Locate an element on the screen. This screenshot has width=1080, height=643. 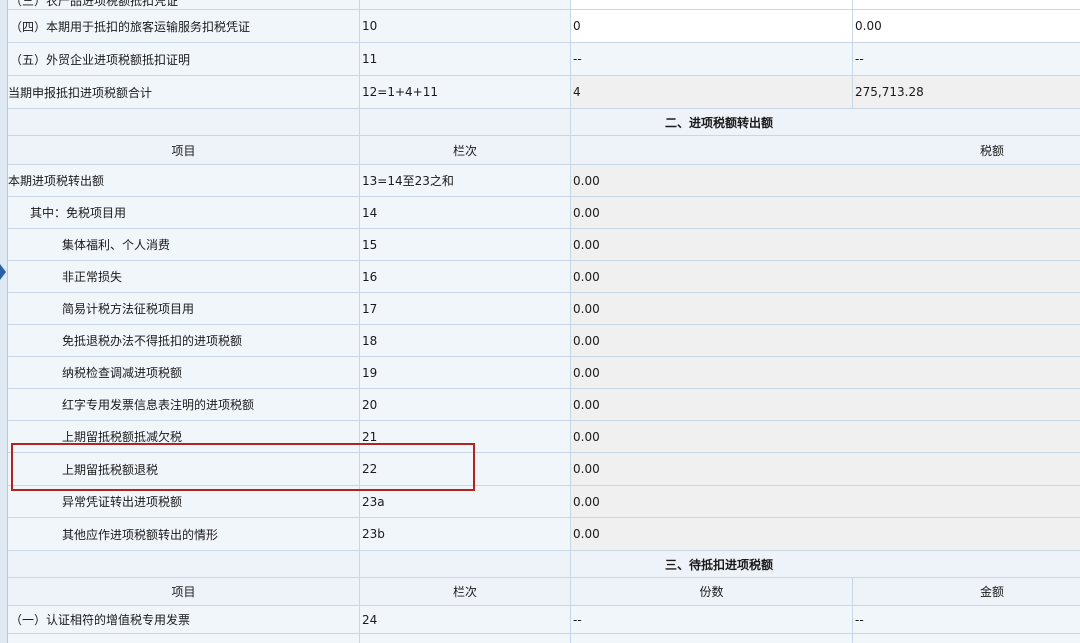
section-title-row: 二、进项税额转出额 is located at coordinates (544, 122).